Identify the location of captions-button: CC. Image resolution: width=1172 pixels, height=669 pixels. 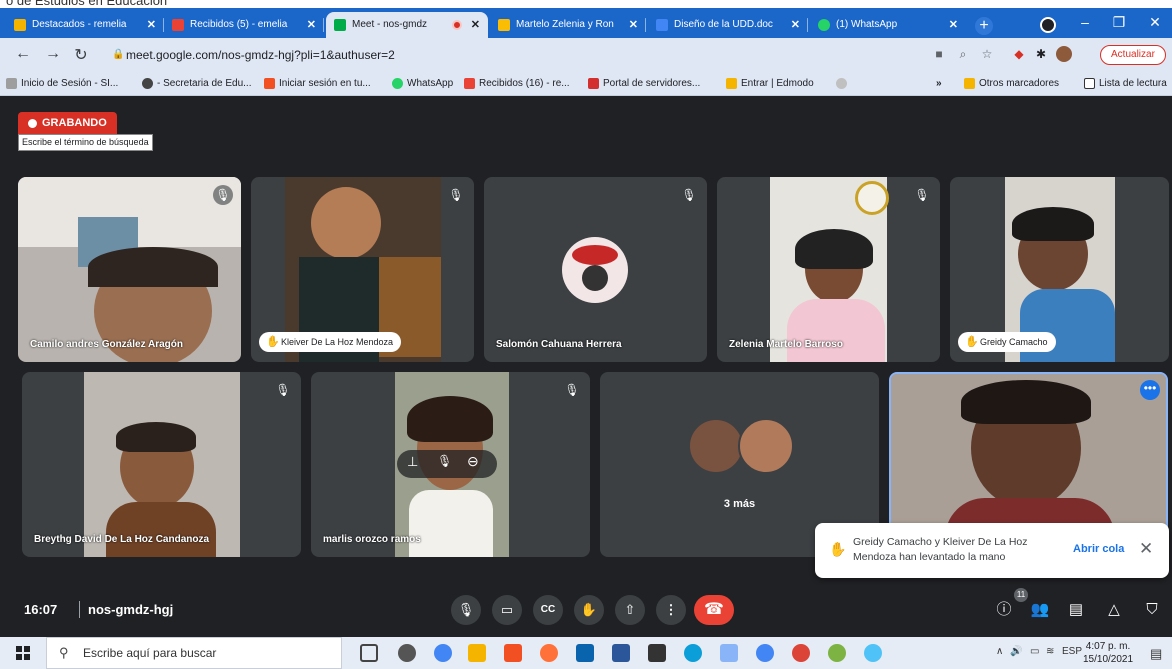
(548, 610).